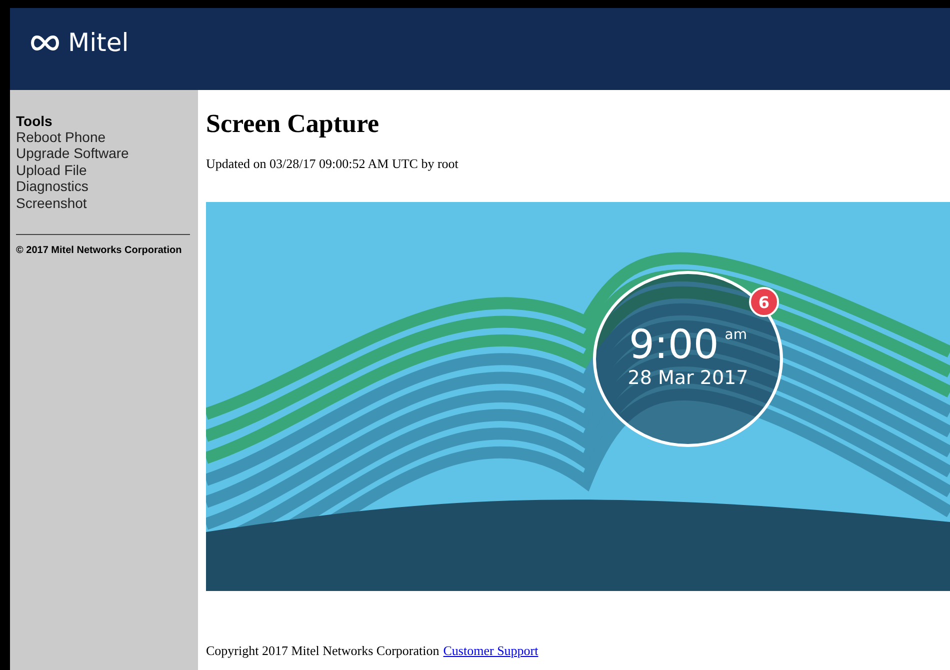 The height and width of the screenshot is (670, 950). I want to click on copyright-text: © 2017 Mitel Networks Corporation, so click(99, 251).